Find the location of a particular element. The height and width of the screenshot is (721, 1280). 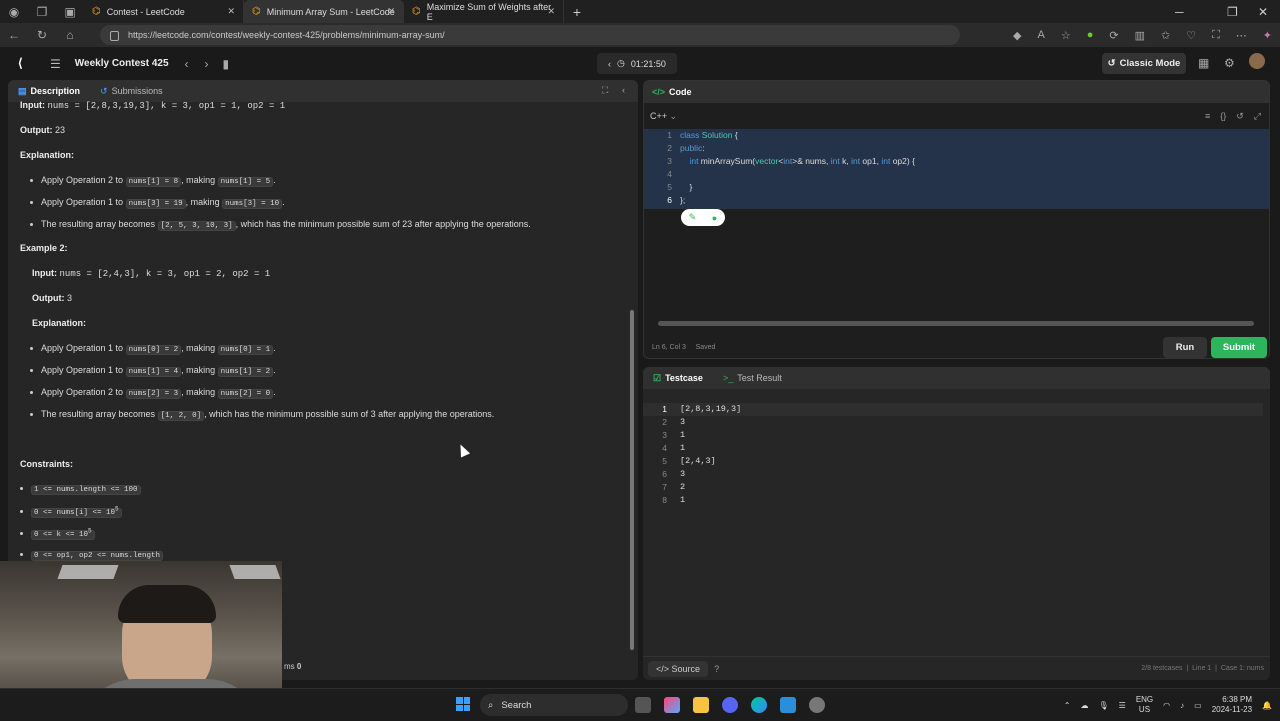

home-icon: ⌂ is located at coordinates (70, 35).